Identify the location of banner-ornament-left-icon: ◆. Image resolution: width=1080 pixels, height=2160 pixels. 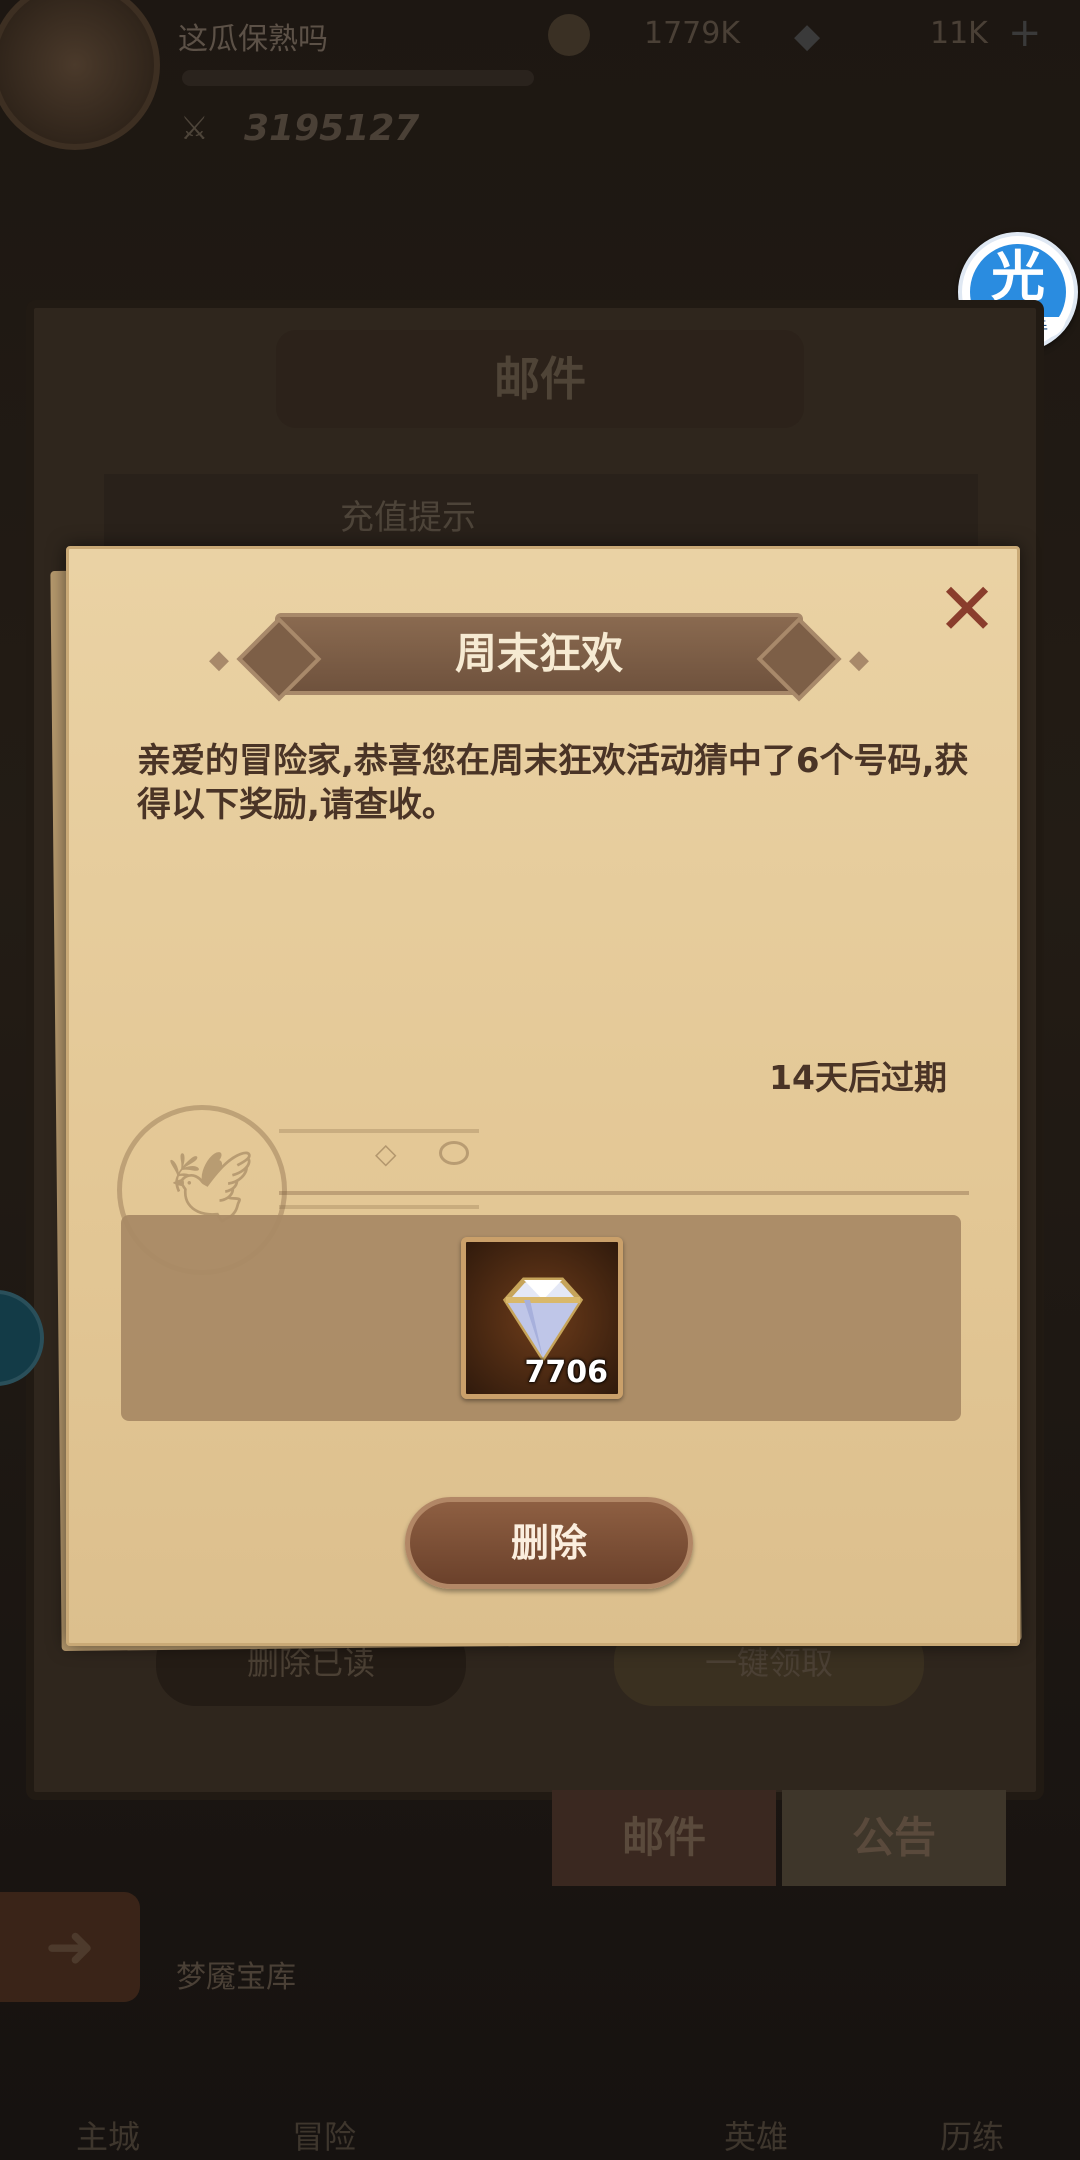
(219, 660).